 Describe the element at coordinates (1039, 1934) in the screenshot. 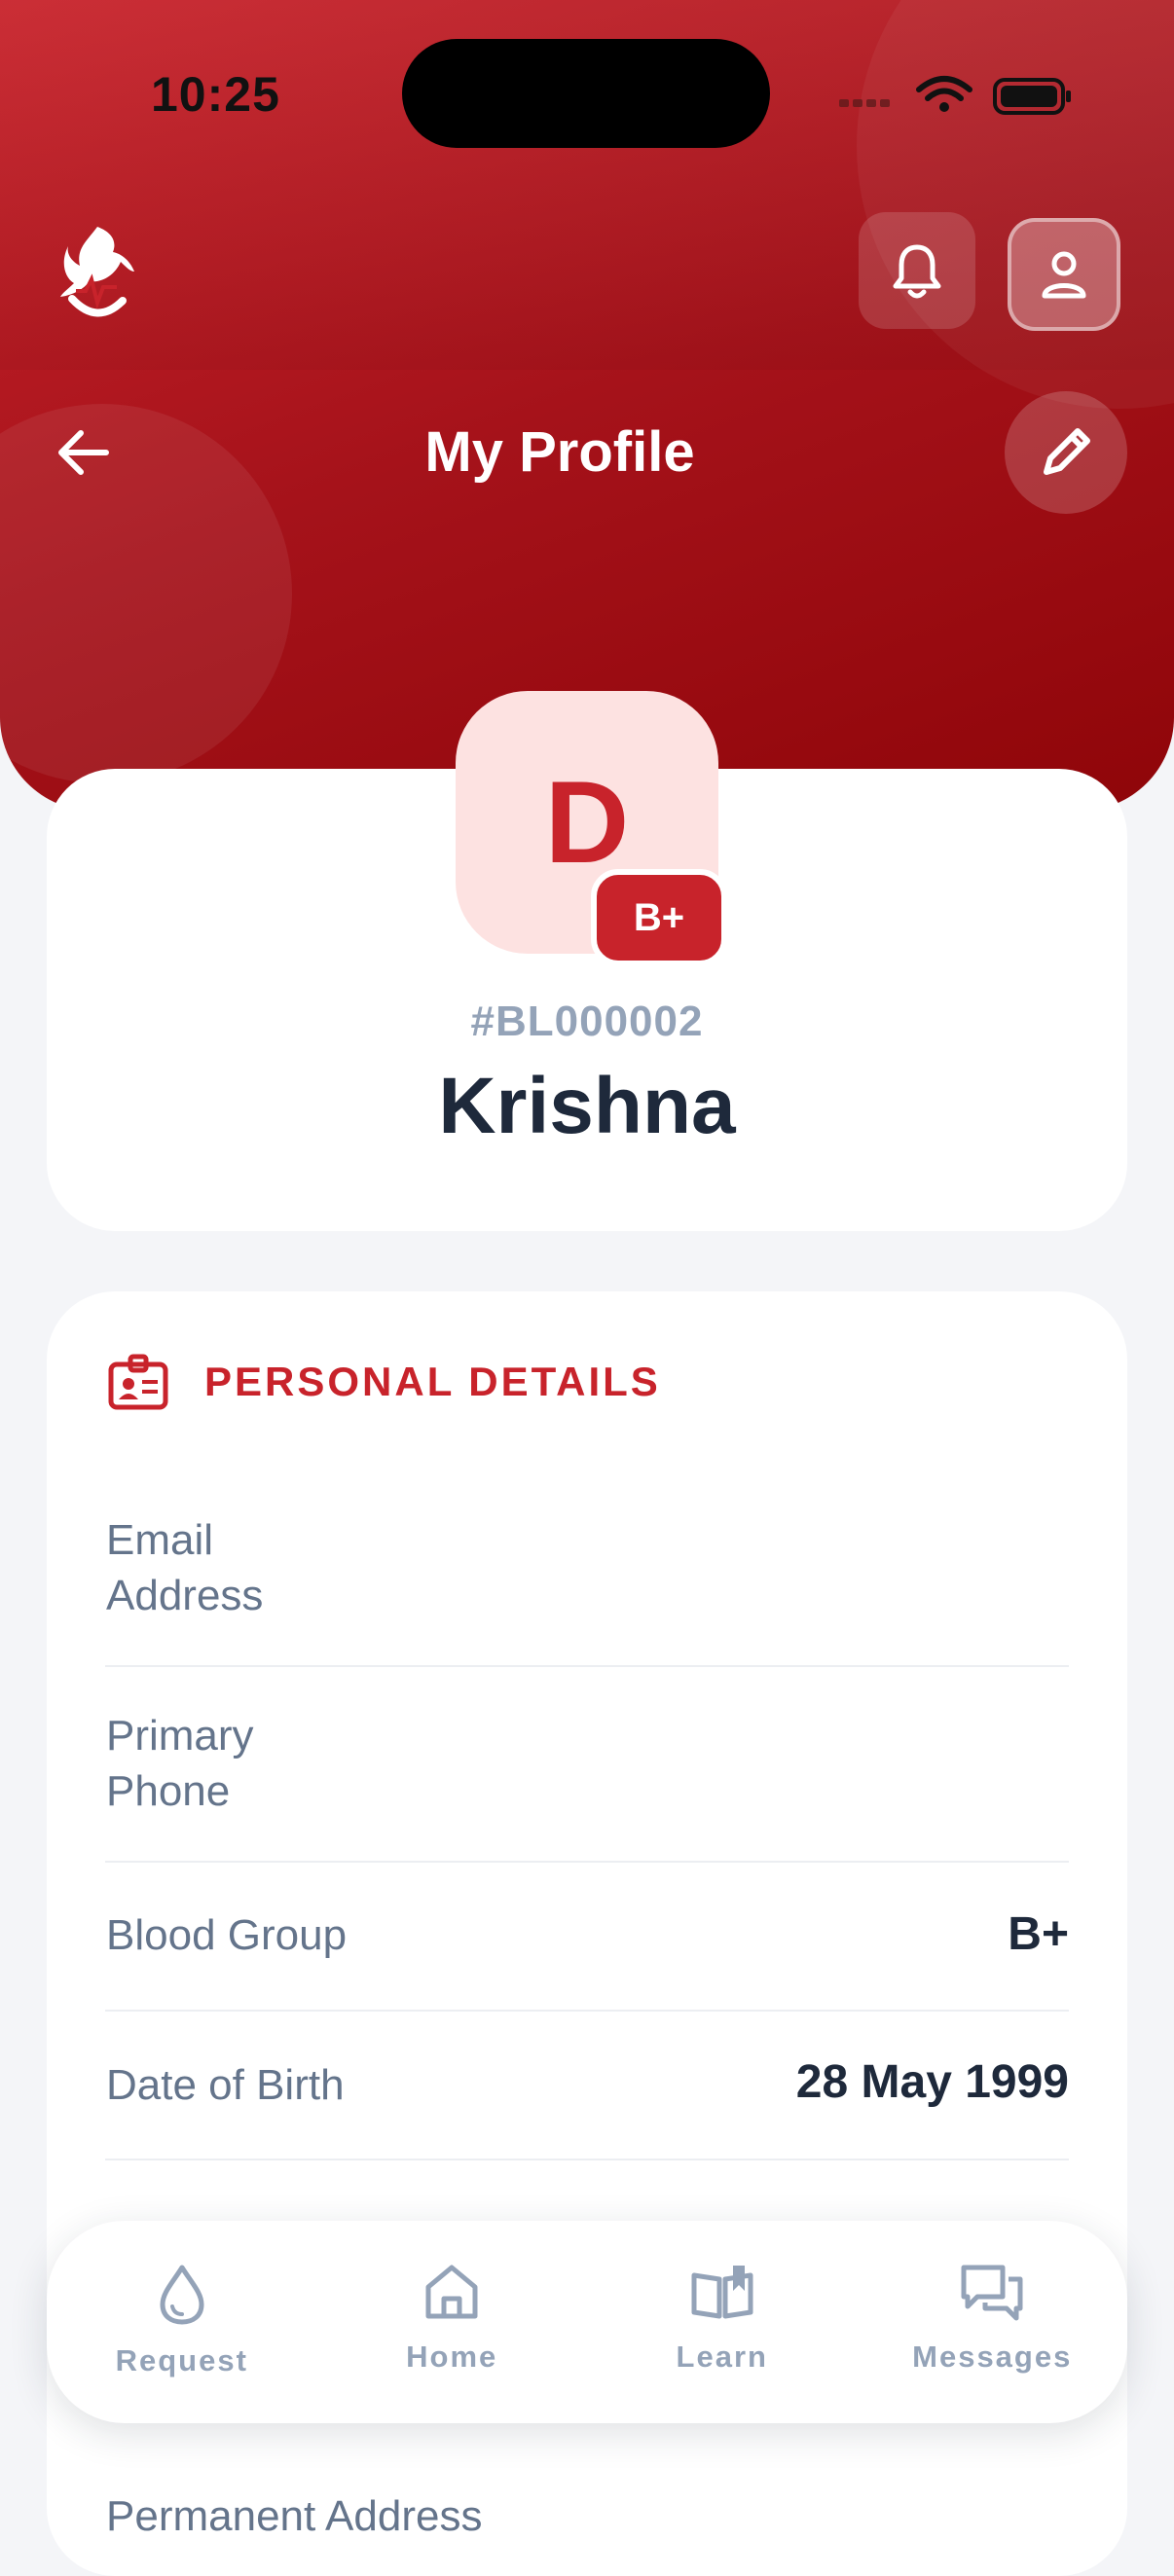

I see `detail-value-blood-group: B+` at that location.